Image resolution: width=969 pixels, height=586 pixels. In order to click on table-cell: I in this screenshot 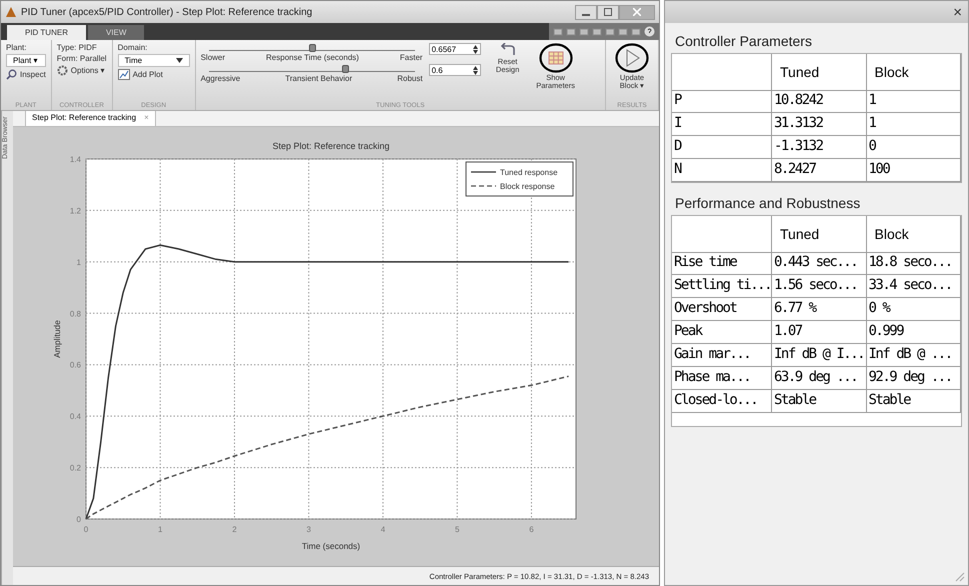, I will do `click(722, 124)`.